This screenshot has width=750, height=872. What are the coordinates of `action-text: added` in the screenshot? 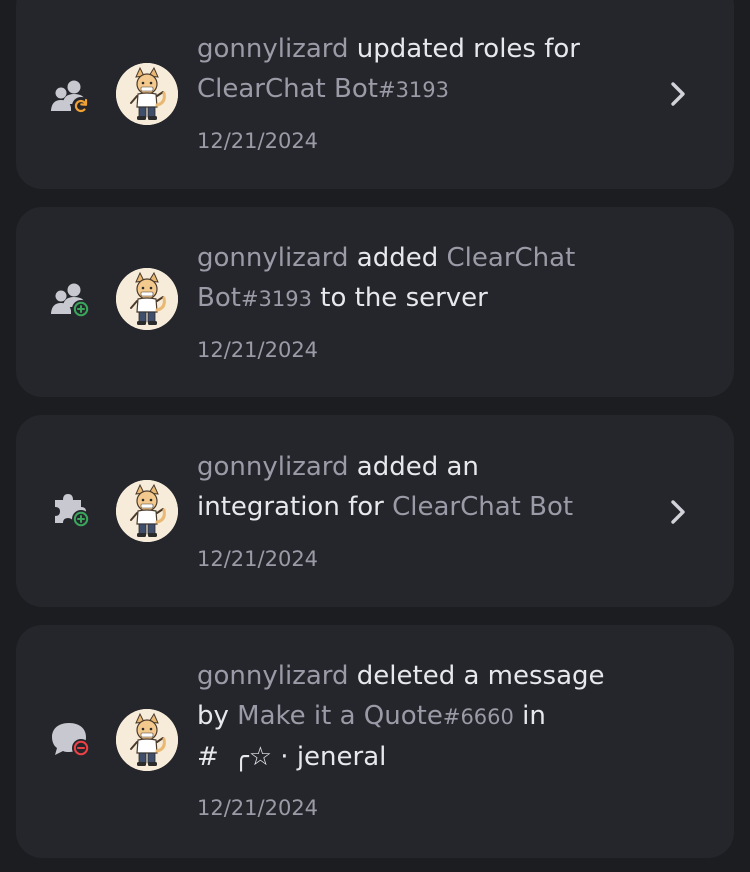 It's located at (397, 258).